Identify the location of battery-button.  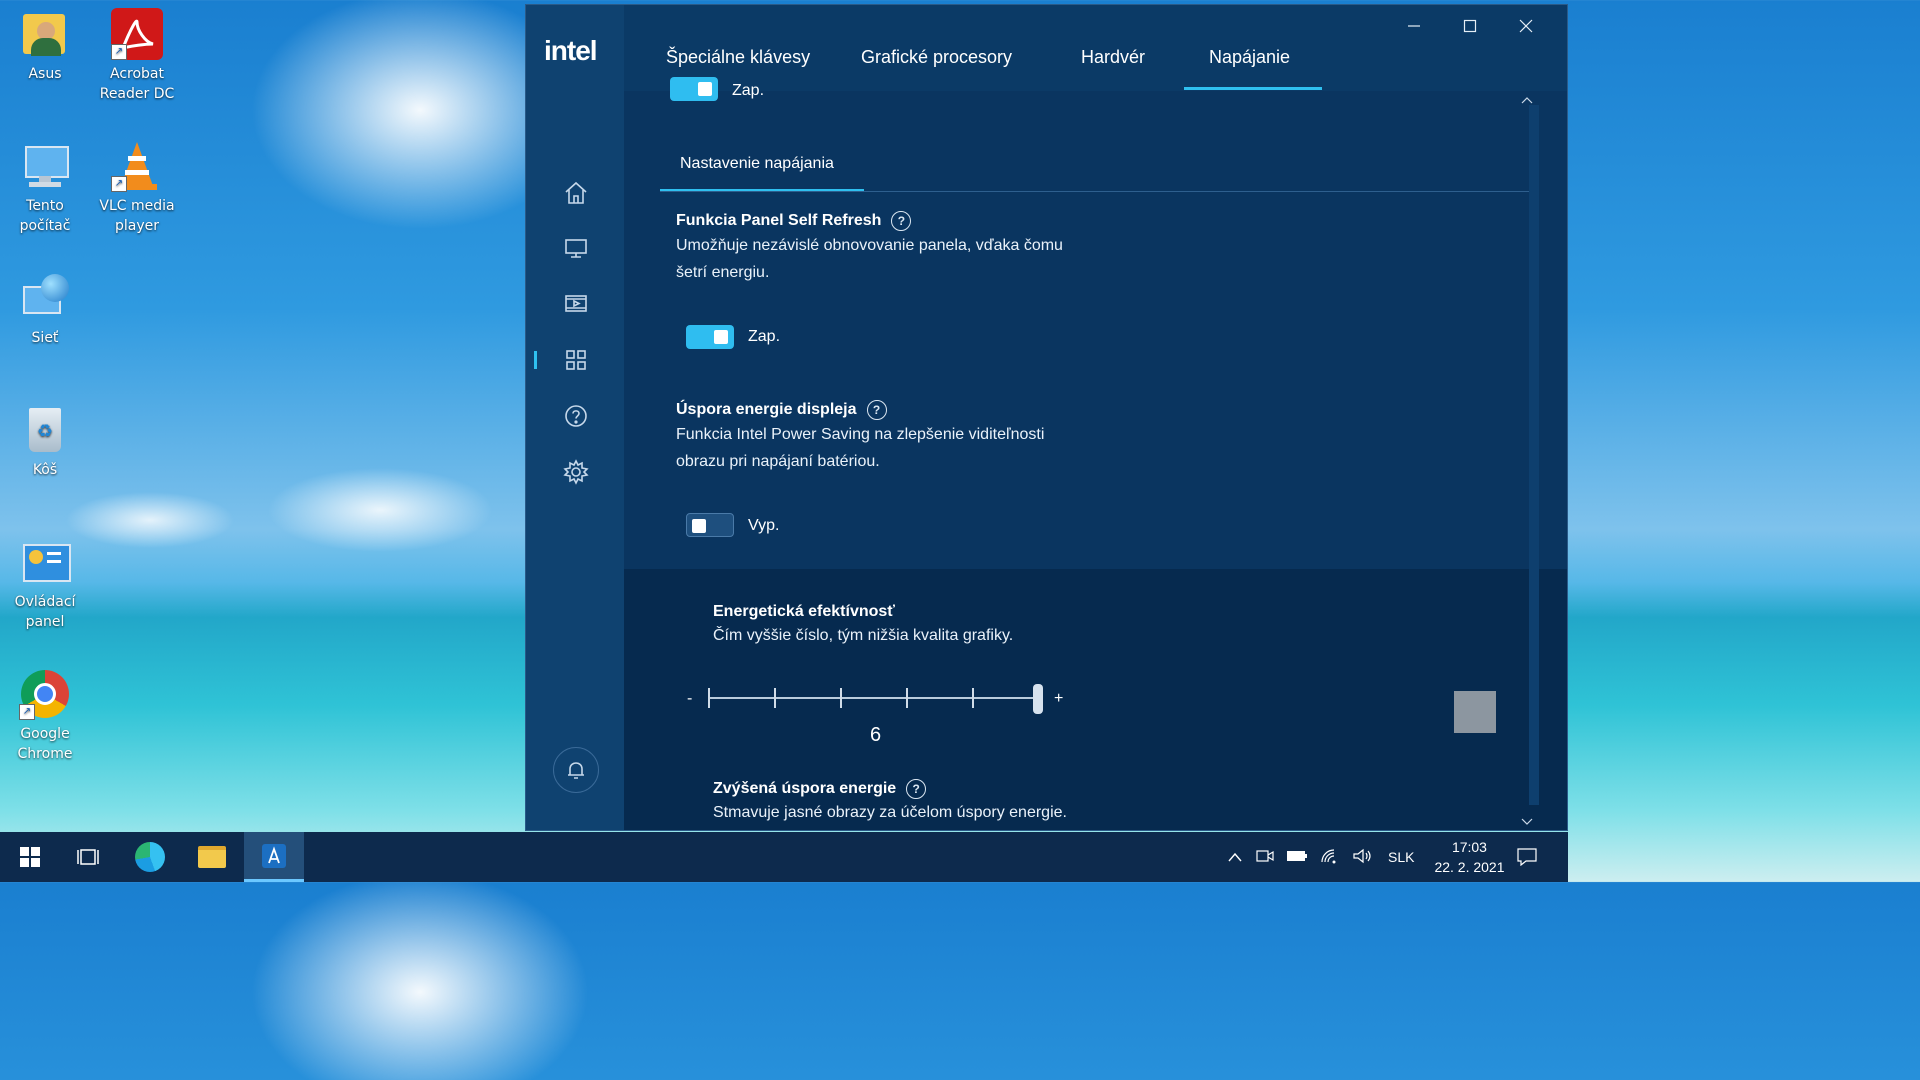
(1297, 857).